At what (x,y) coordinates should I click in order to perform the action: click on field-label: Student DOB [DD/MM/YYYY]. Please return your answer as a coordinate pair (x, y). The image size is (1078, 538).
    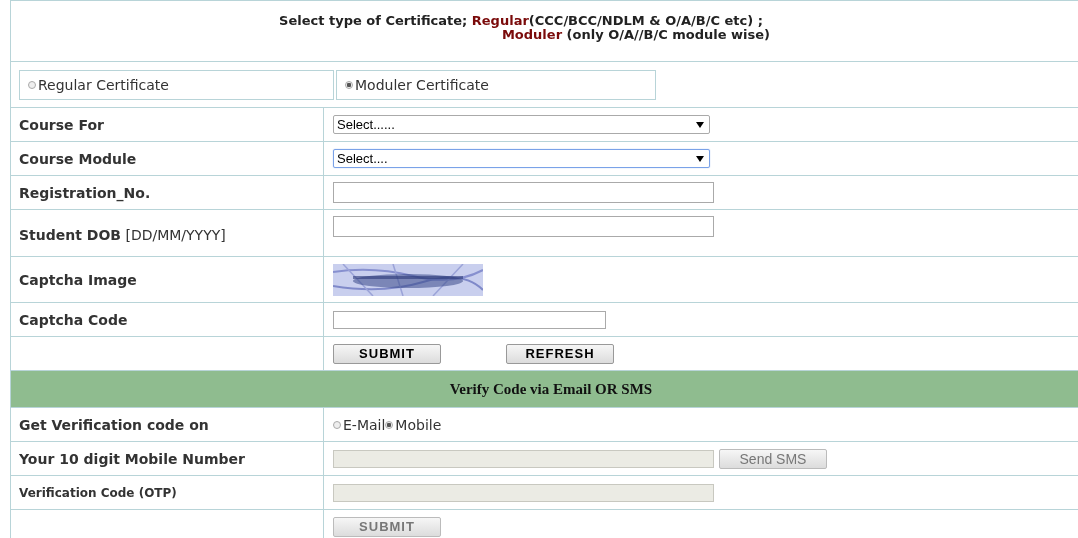
    Looking at the image, I should click on (122, 235).